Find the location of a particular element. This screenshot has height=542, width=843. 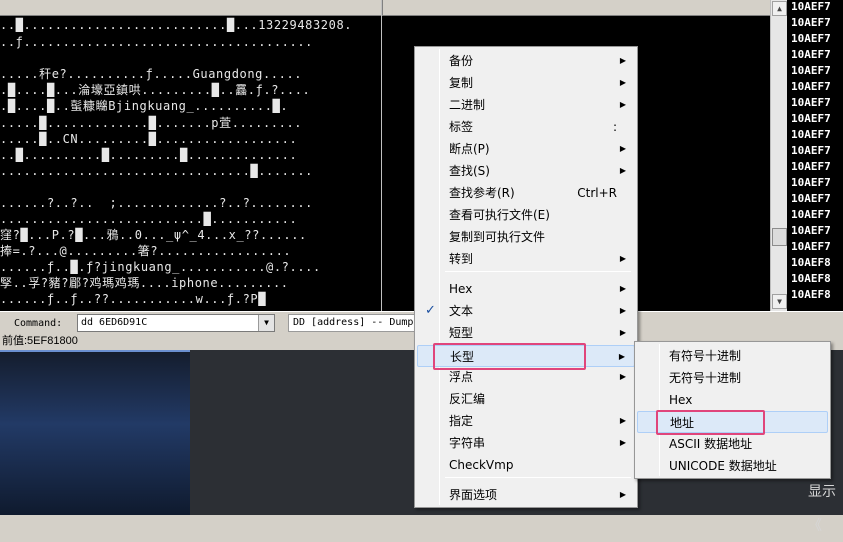

menu-item: 断点(P) ▶ is located at coordinates (526, 149).